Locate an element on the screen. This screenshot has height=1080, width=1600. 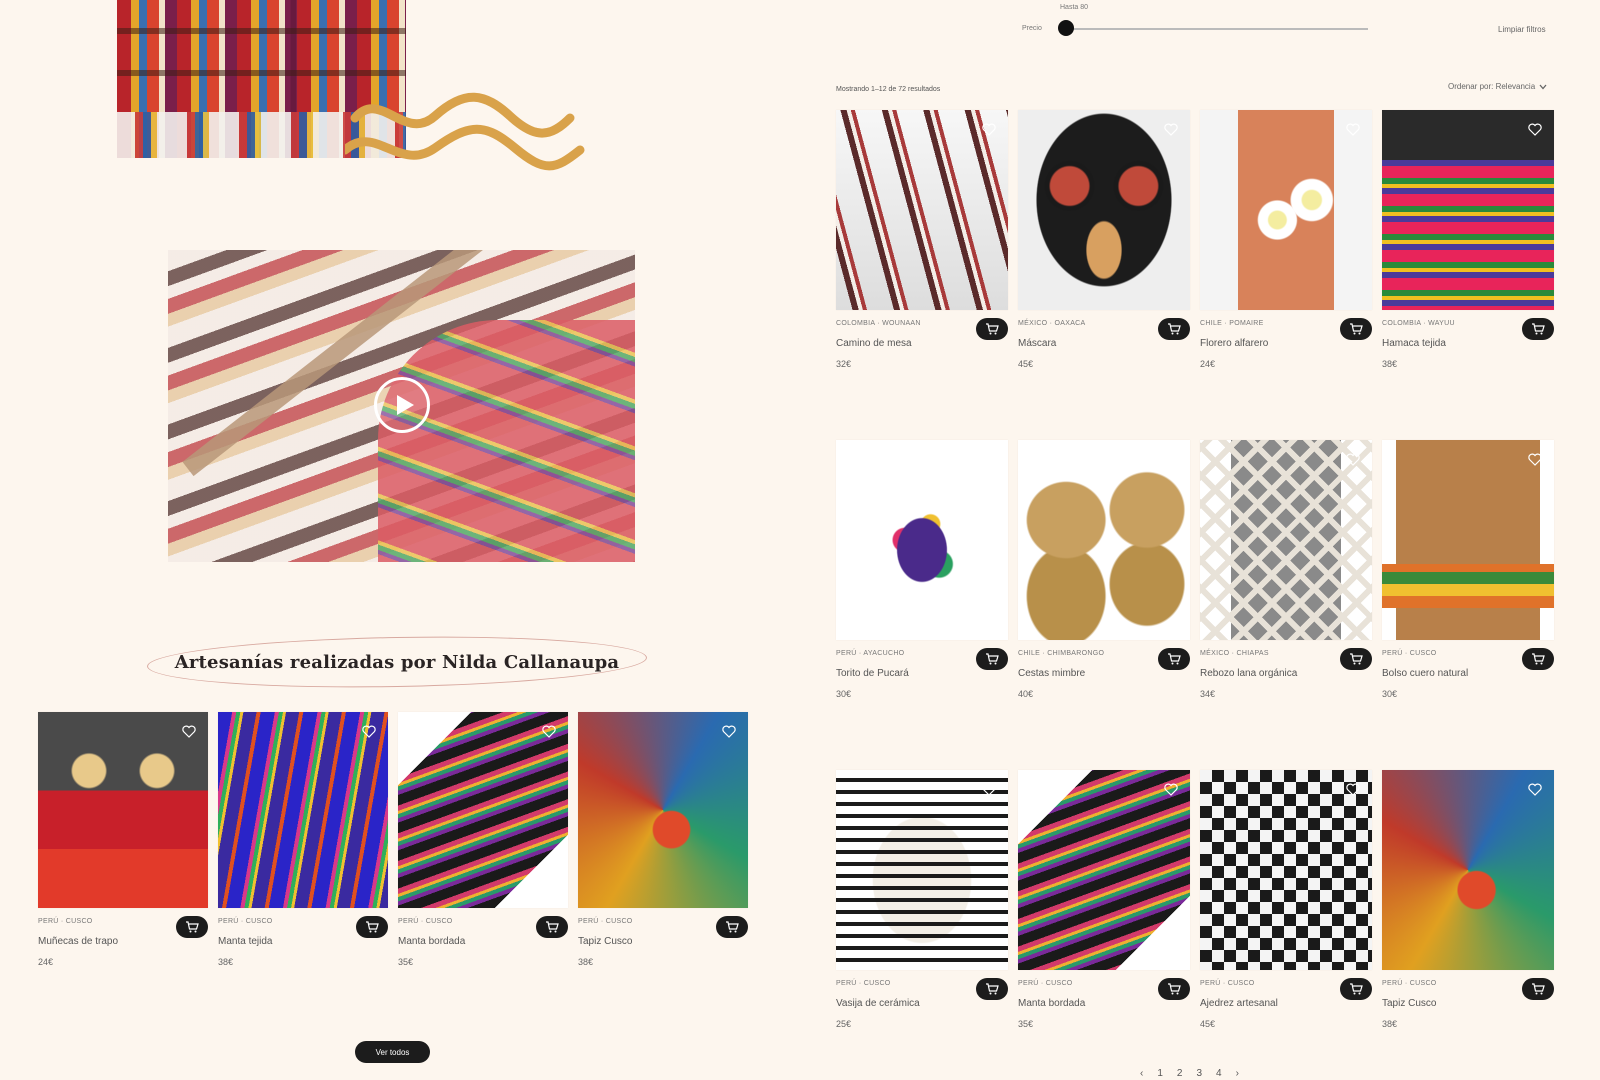
product-price: 30€ is located at coordinates (844, 694).